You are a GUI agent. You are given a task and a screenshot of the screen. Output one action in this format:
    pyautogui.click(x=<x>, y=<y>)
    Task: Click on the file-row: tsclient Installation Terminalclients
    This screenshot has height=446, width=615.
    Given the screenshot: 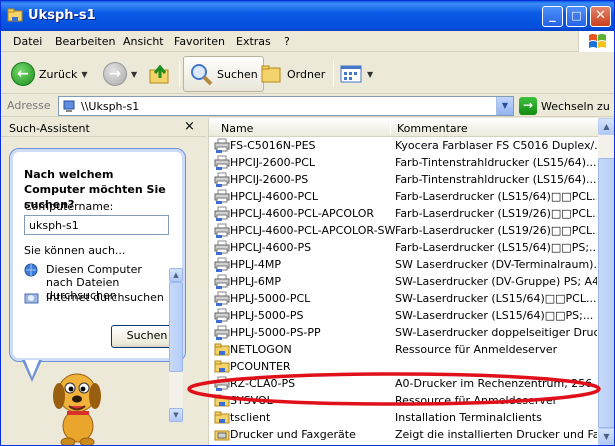 What is the action you would take?
    pyautogui.click(x=404, y=417)
    